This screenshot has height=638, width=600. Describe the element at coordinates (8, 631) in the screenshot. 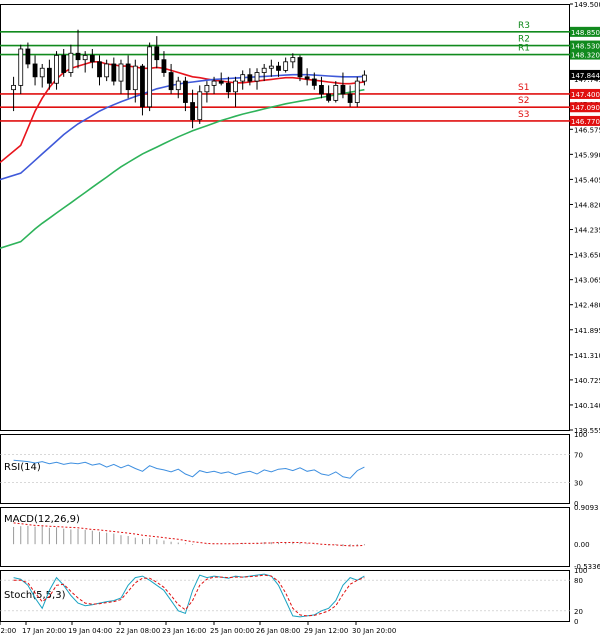

I see `time-tick-label: 22:00` at that location.